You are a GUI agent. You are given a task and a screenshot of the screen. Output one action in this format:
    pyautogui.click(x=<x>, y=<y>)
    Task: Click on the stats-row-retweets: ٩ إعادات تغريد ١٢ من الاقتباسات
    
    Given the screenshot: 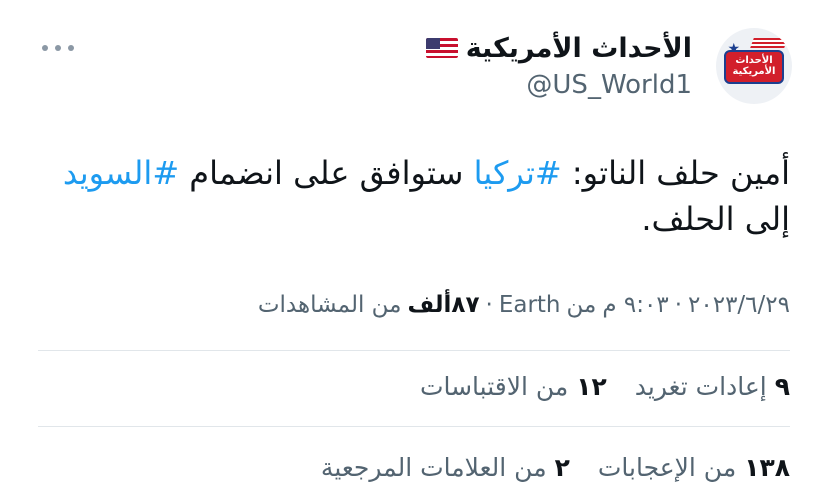 What is the action you would take?
    pyautogui.click(x=605, y=386)
    